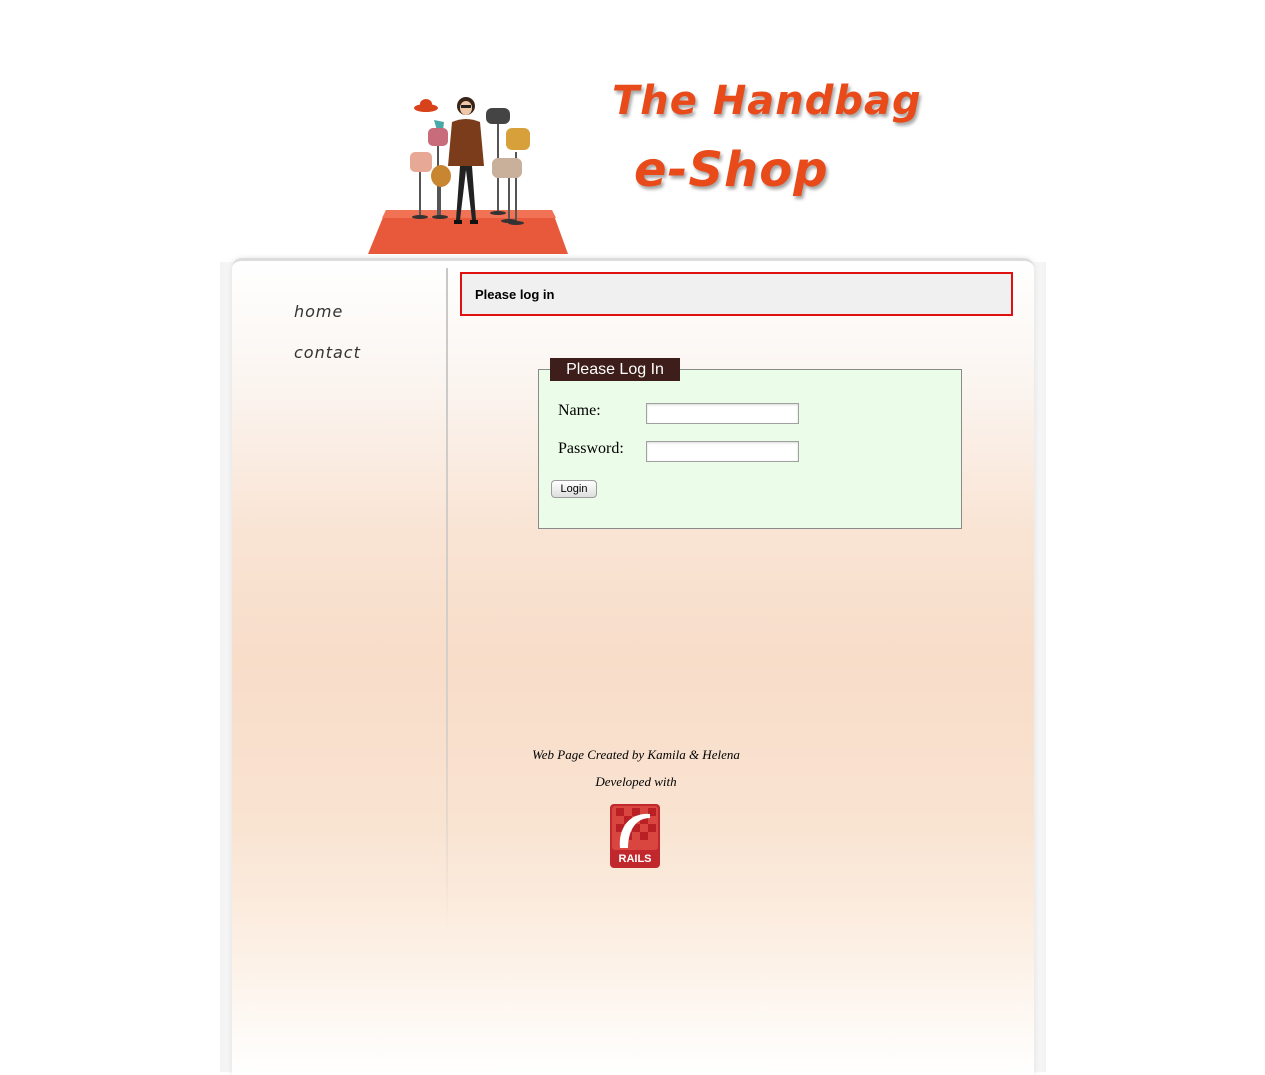 The image size is (1265, 1075). Describe the element at coordinates (327, 352) in the screenshot. I see `sidebar-item-contact: contact` at that location.